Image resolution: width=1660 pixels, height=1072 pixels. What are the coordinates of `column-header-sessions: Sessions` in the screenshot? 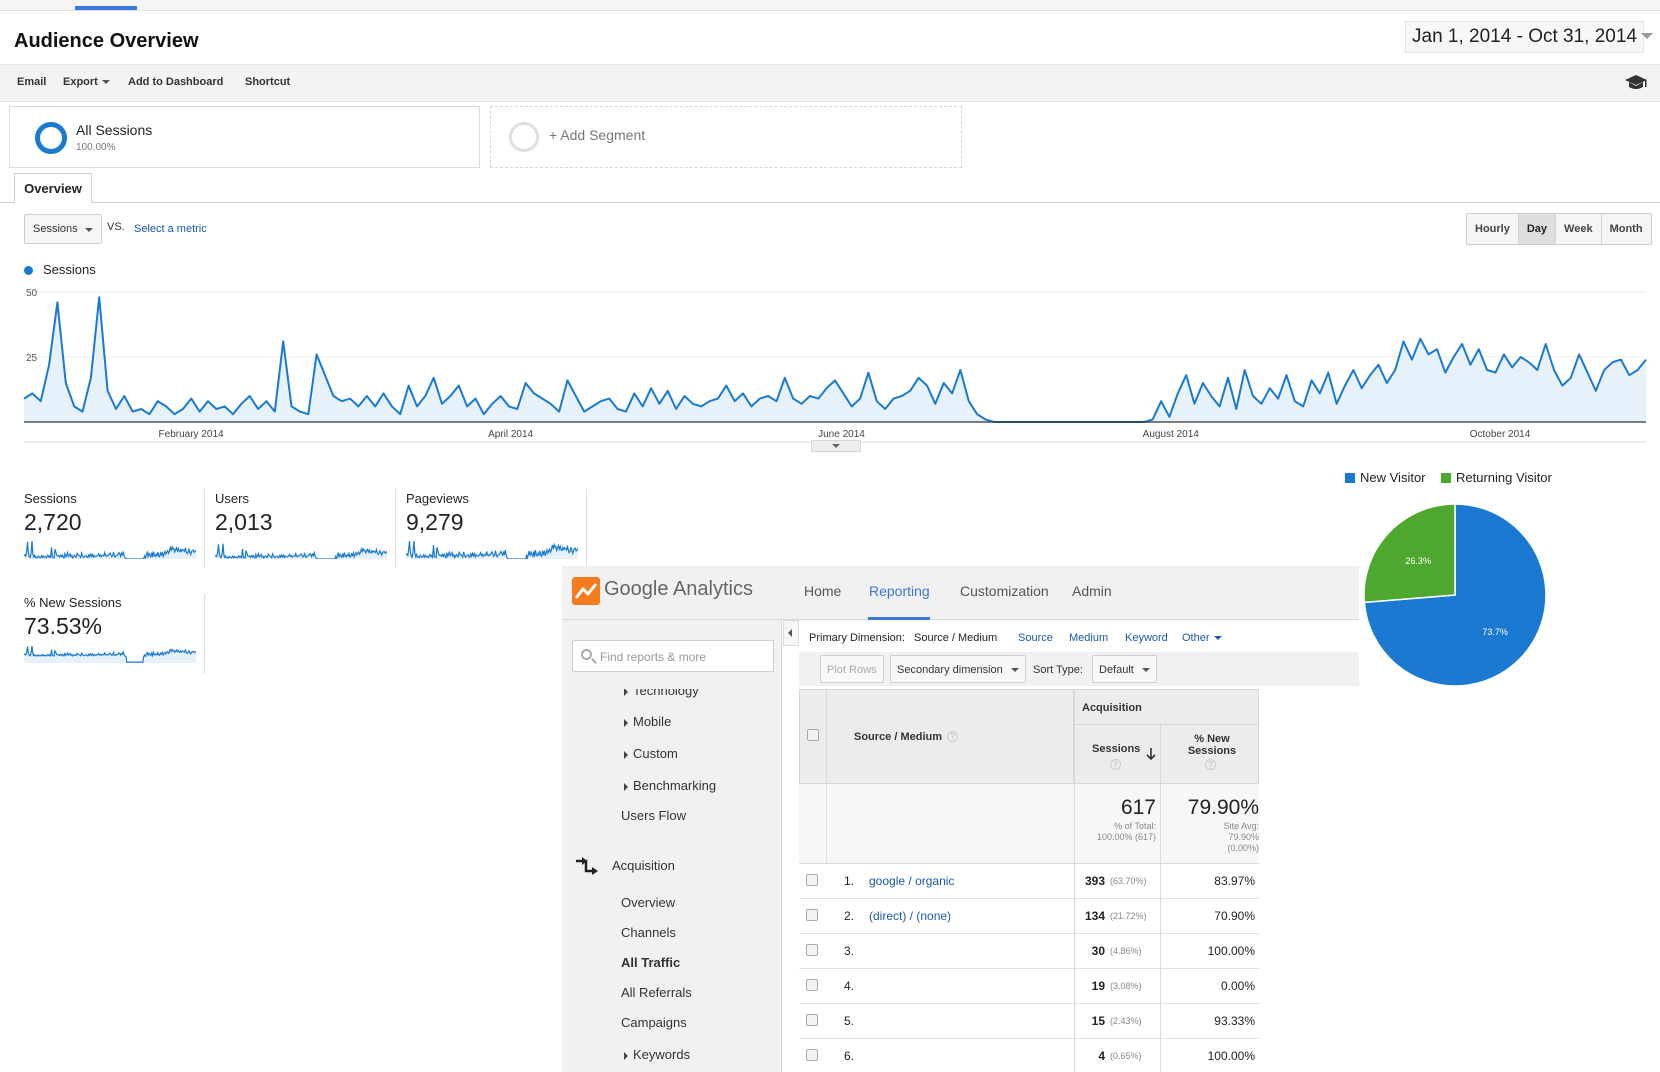 It's located at (1116, 749).